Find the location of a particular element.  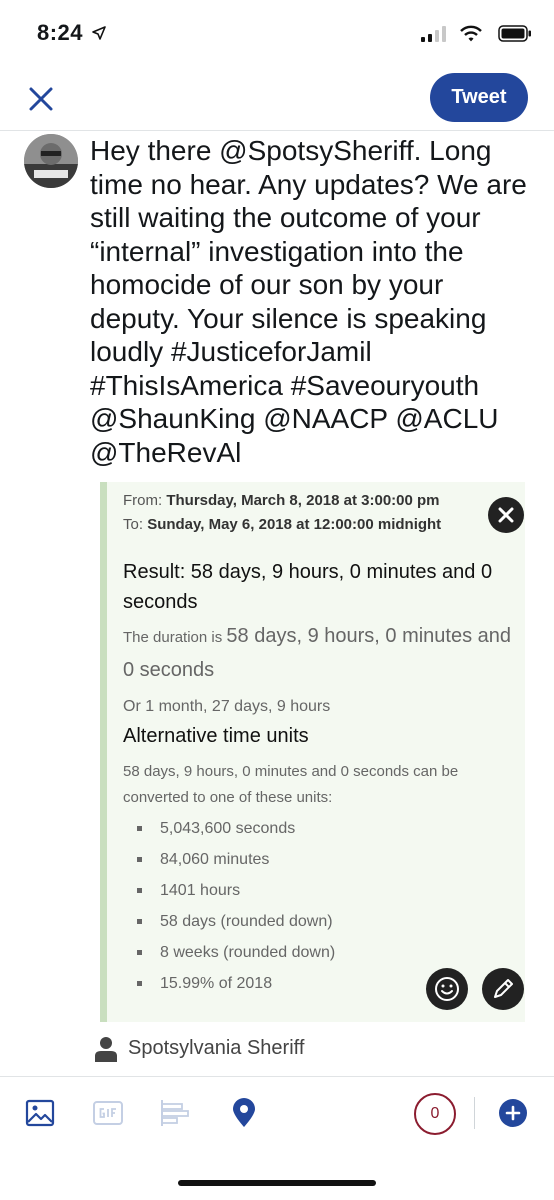

add-image-button is located at coordinates (40, 1113).